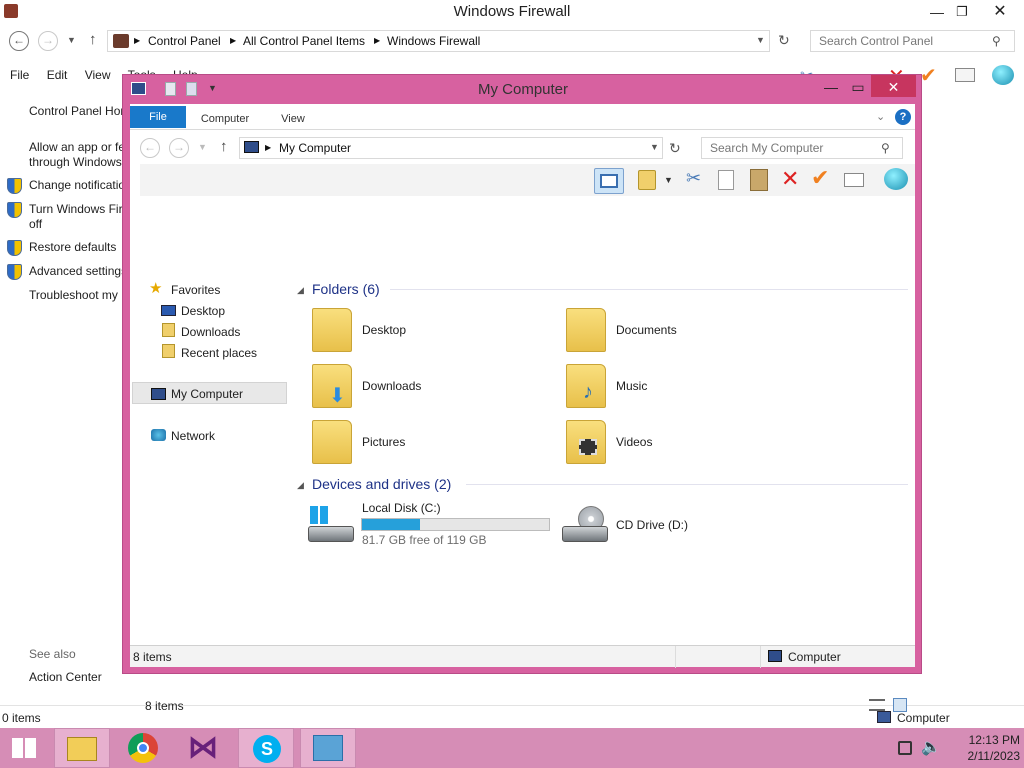 The height and width of the screenshot is (768, 1024). What do you see at coordinates (293, 119) in the screenshot?
I see `tab-view: View` at bounding box center [293, 119].